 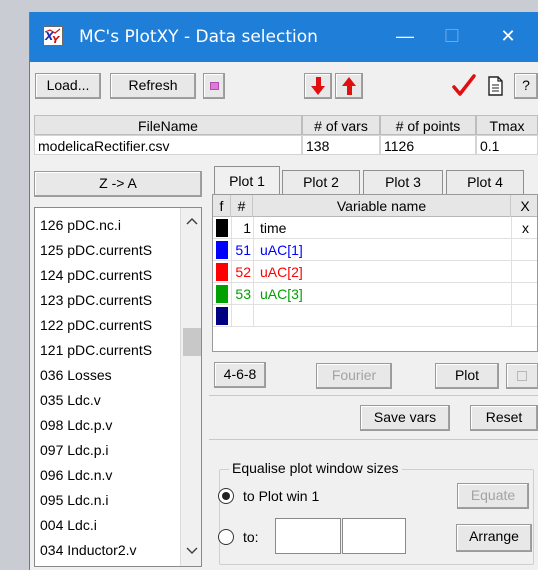 What do you see at coordinates (242, 316) in the screenshot?
I see `plot-grid-cell-num` at bounding box center [242, 316].